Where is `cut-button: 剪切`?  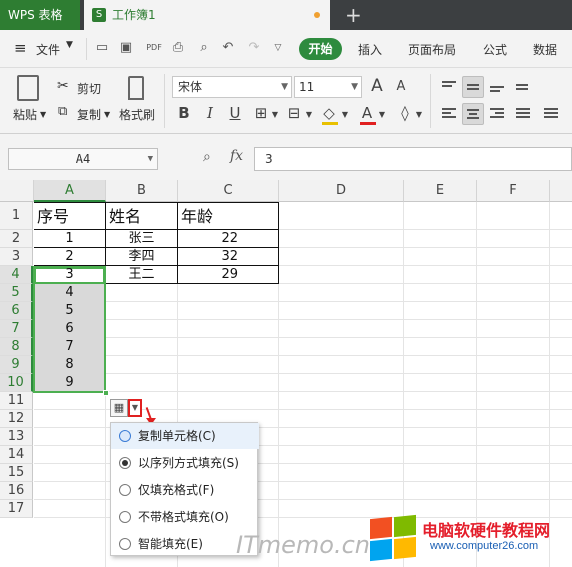 cut-button: 剪切 is located at coordinates (89, 88).